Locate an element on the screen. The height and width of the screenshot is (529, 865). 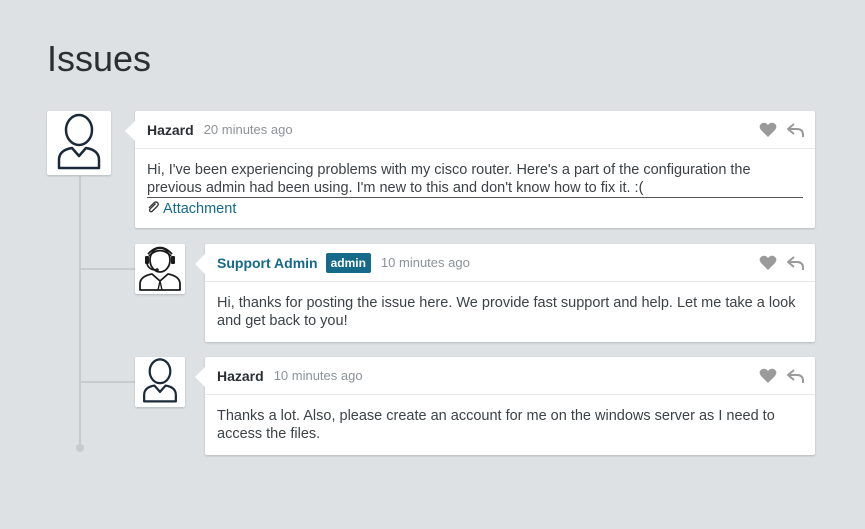
comment-author: Support Admin is located at coordinates (267, 263).